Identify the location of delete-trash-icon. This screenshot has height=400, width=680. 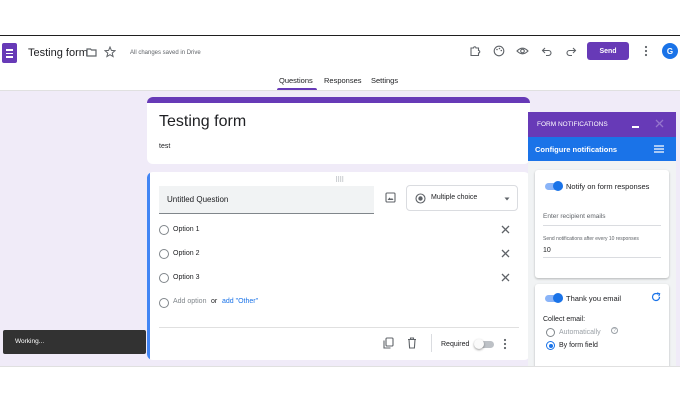
(412, 343).